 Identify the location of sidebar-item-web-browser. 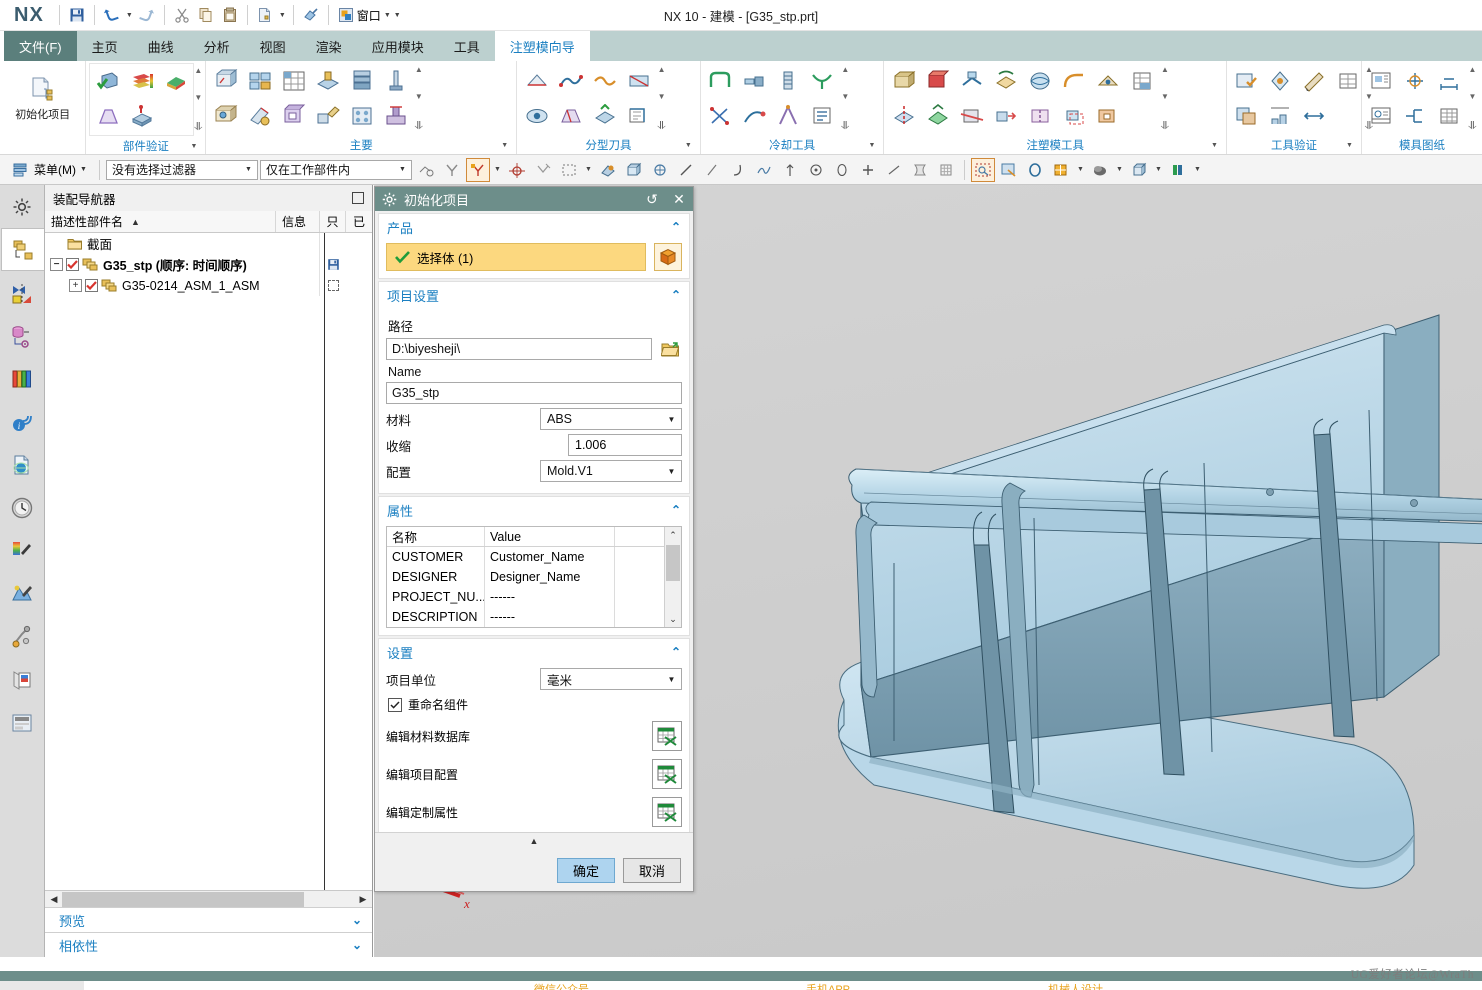
(22, 464).